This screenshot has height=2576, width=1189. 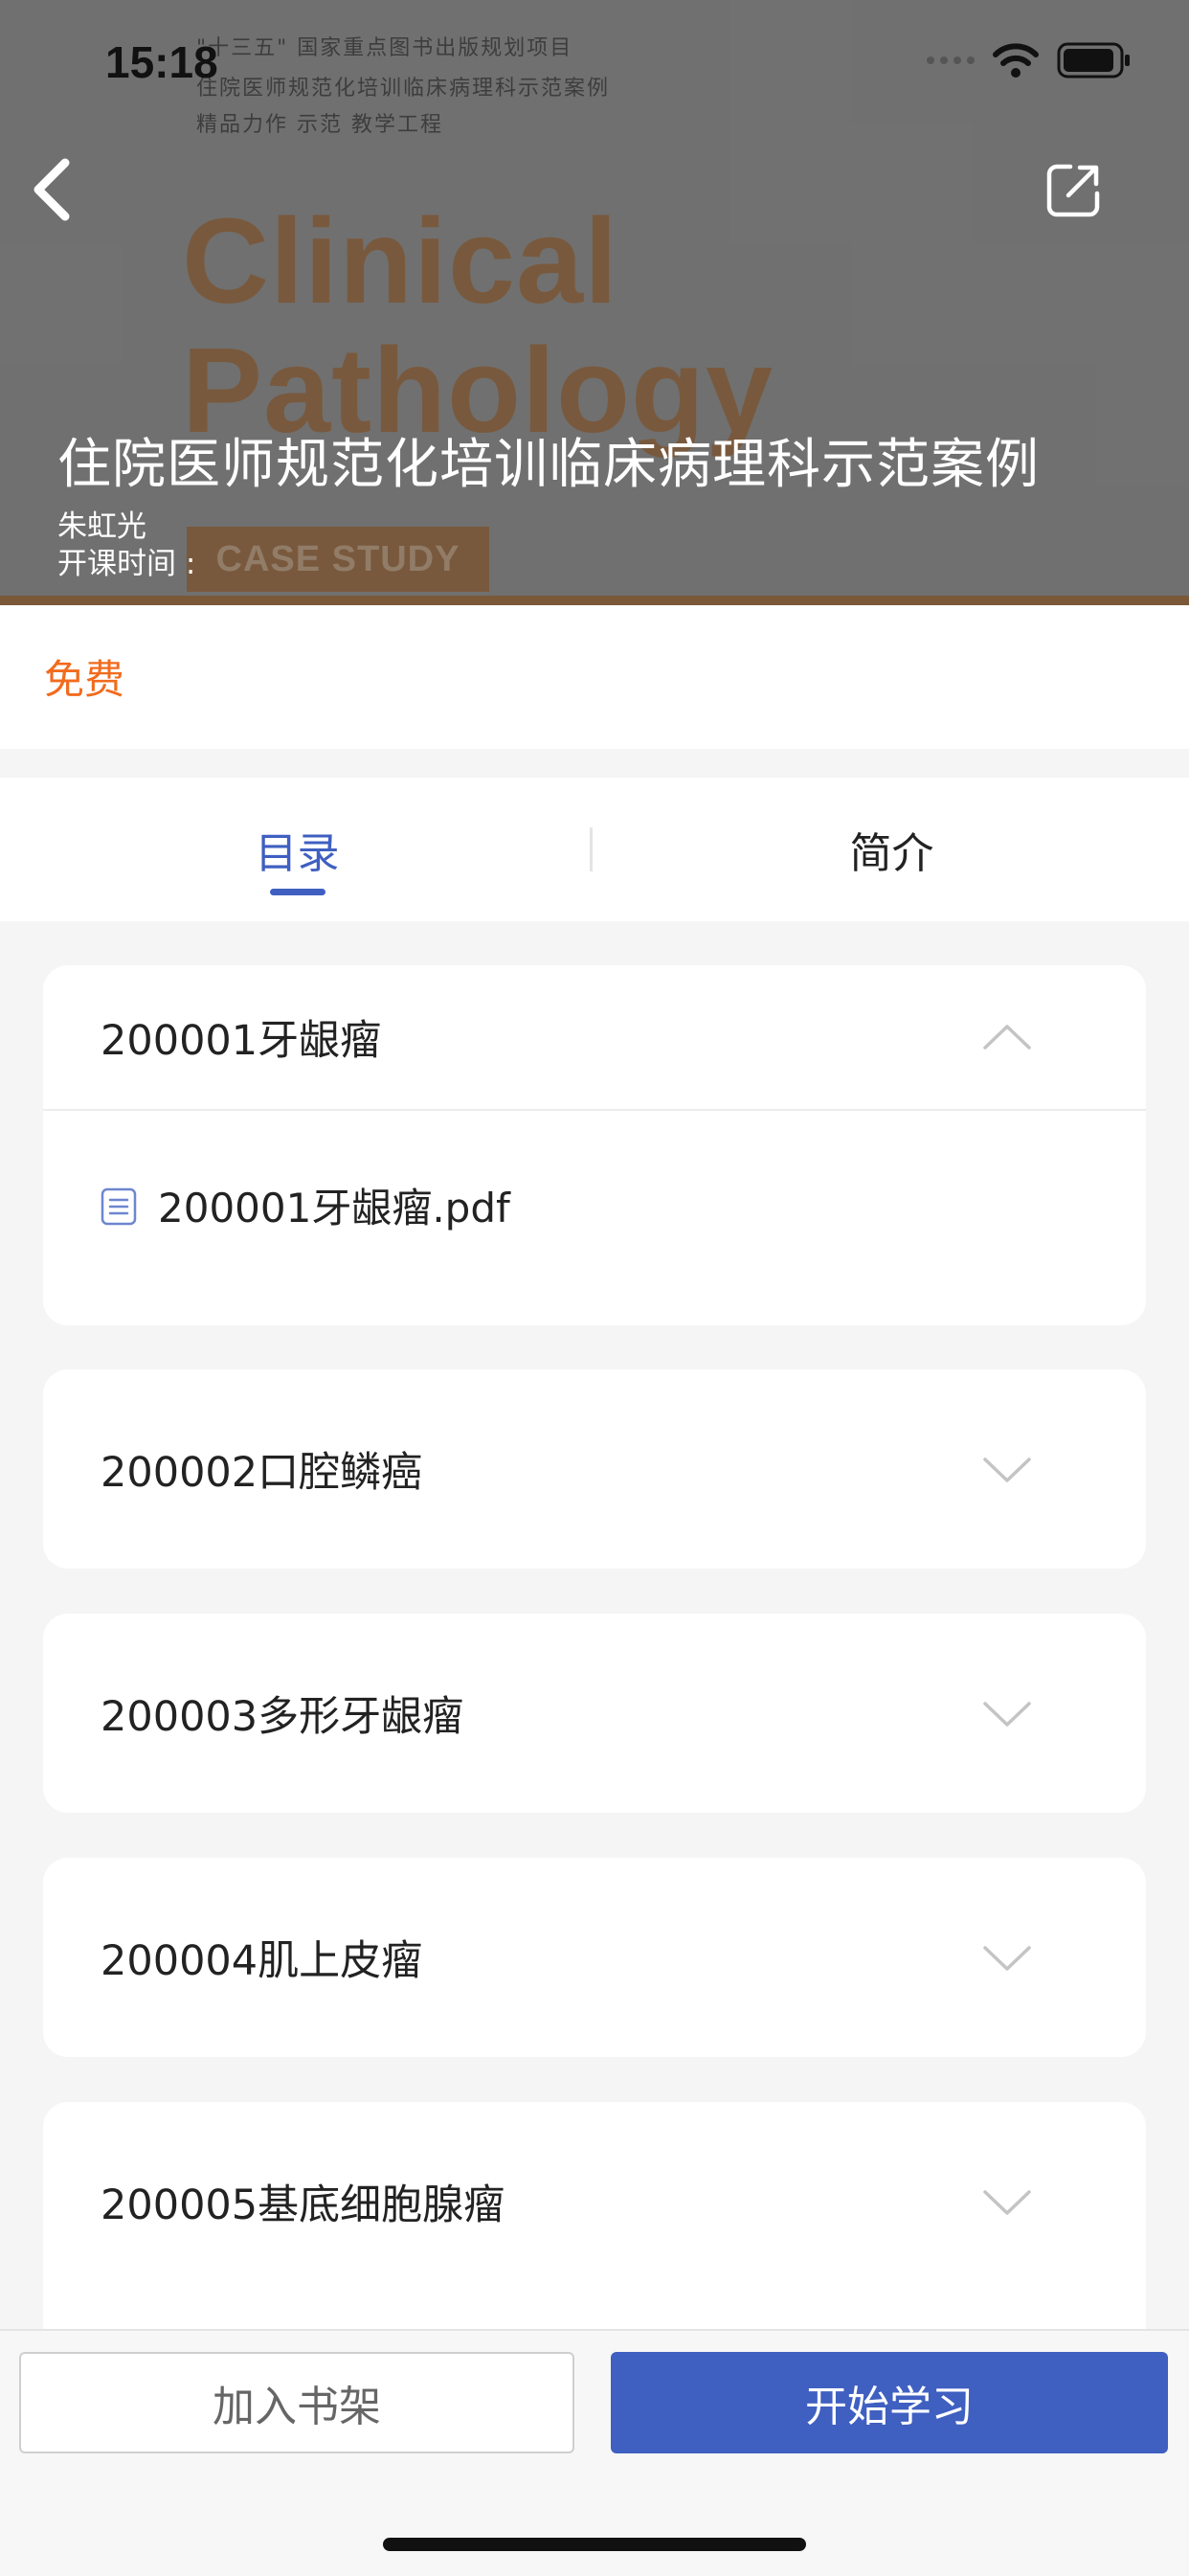 I want to click on chevron-left-icon, so click(x=52, y=189).